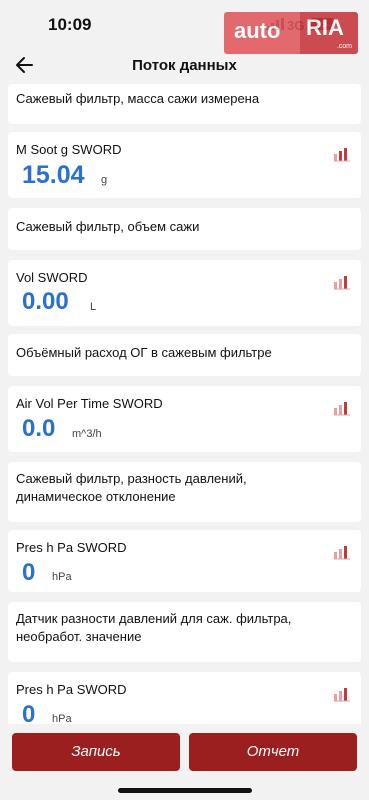 The image size is (369, 800). Describe the element at coordinates (93, 307) in the screenshot. I see `param-unit: L` at that location.